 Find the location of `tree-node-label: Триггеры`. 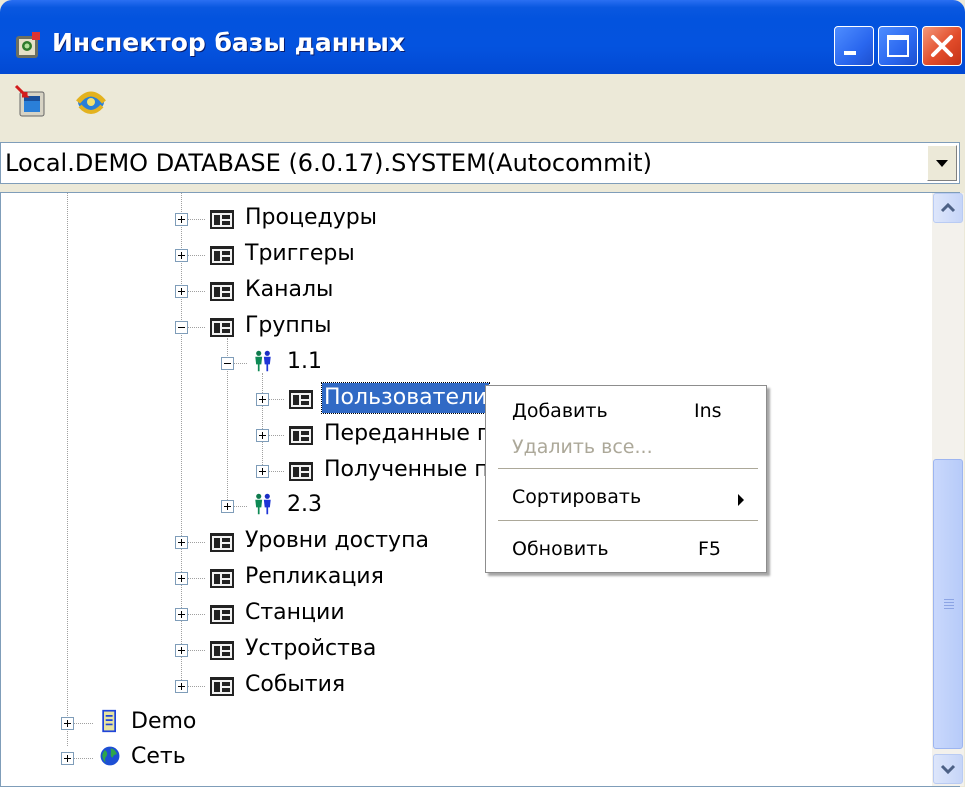

tree-node-label: Триггеры is located at coordinates (300, 254).